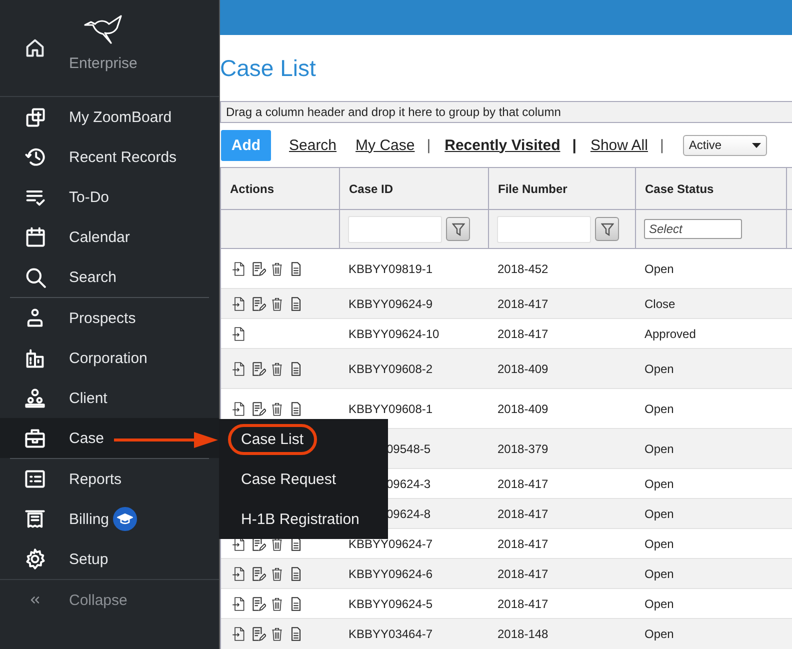 This screenshot has height=649, width=792. Describe the element at coordinates (35, 358) in the screenshot. I see `building-icon` at that location.